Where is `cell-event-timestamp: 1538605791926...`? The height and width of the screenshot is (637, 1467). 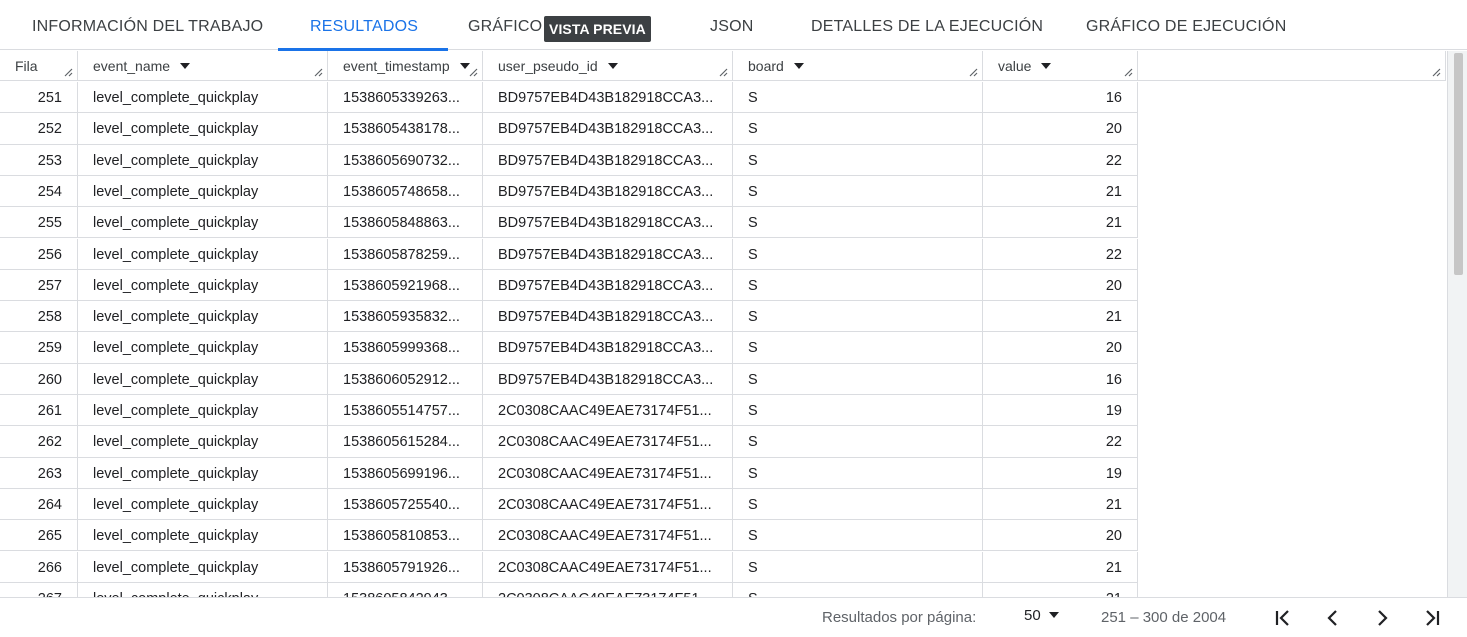 cell-event-timestamp: 1538605791926... is located at coordinates (405, 567).